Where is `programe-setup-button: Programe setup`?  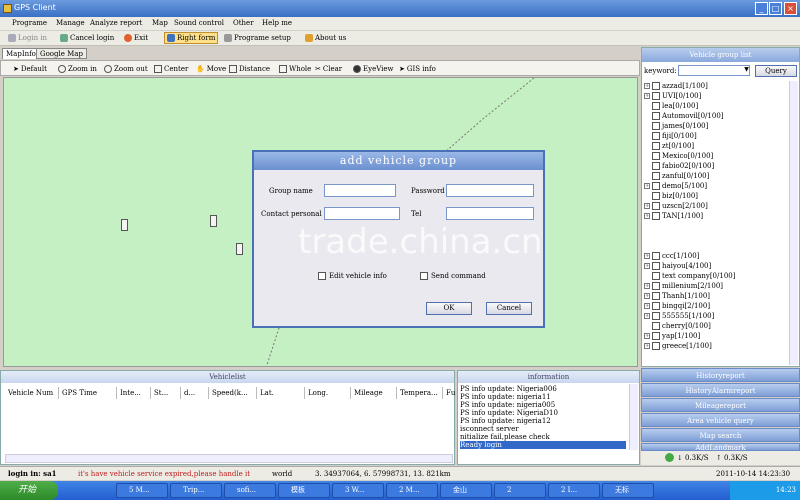 programe-setup-button: Programe setup is located at coordinates (257, 38).